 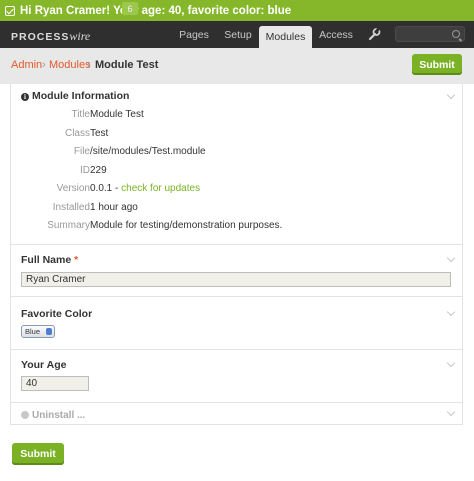 What do you see at coordinates (236, 171) in the screenshot?
I see `info-row-id: ID 229` at bounding box center [236, 171].